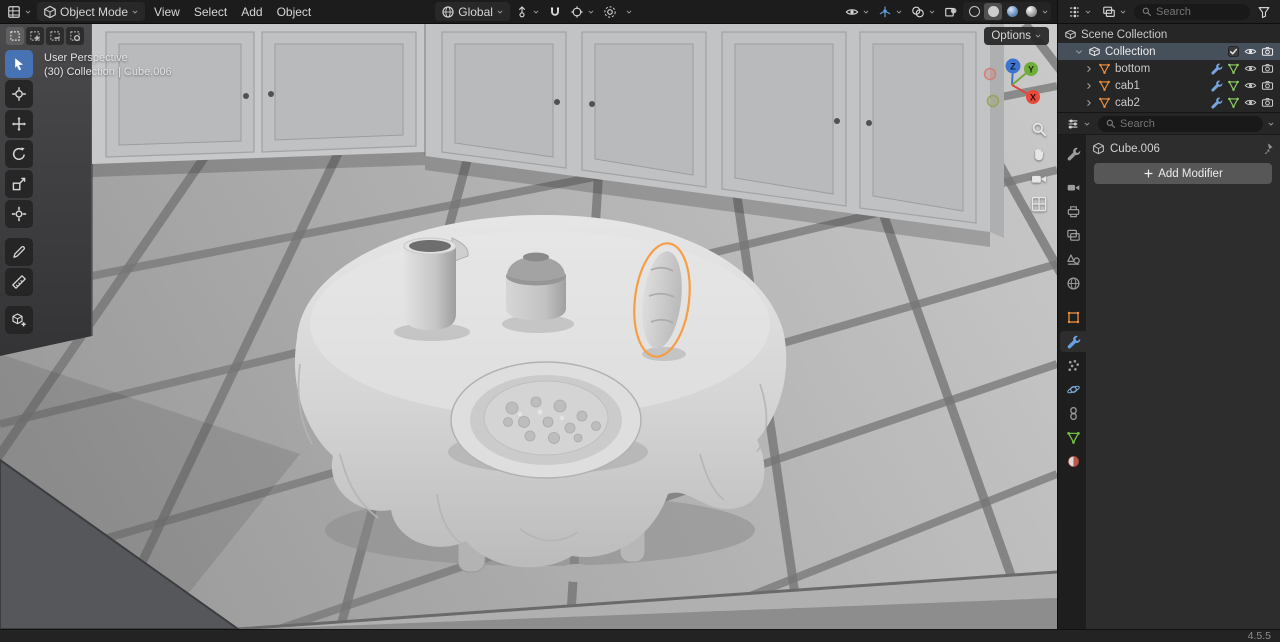  Describe the element at coordinates (19, 320) in the screenshot. I see `add-cube-tool` at that location.